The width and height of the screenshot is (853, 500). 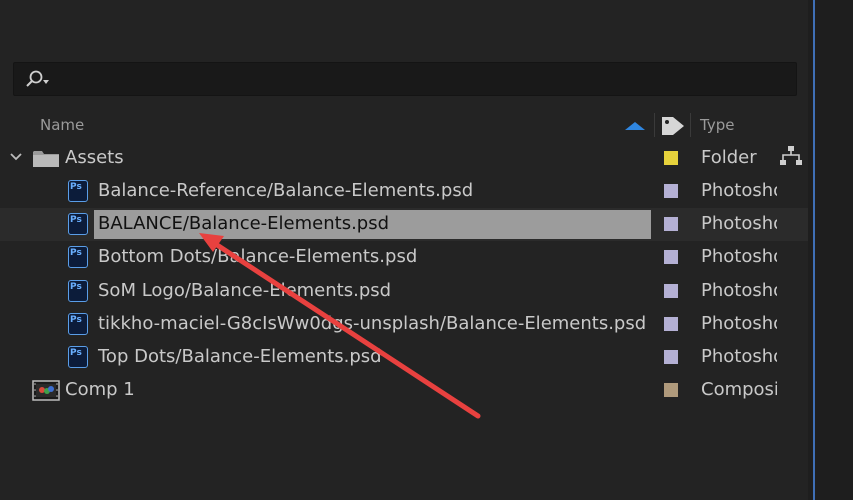 What do you see at coordinates (405, 79) in the screenshot?
I see `search-input` at bounding box center [405, 79].